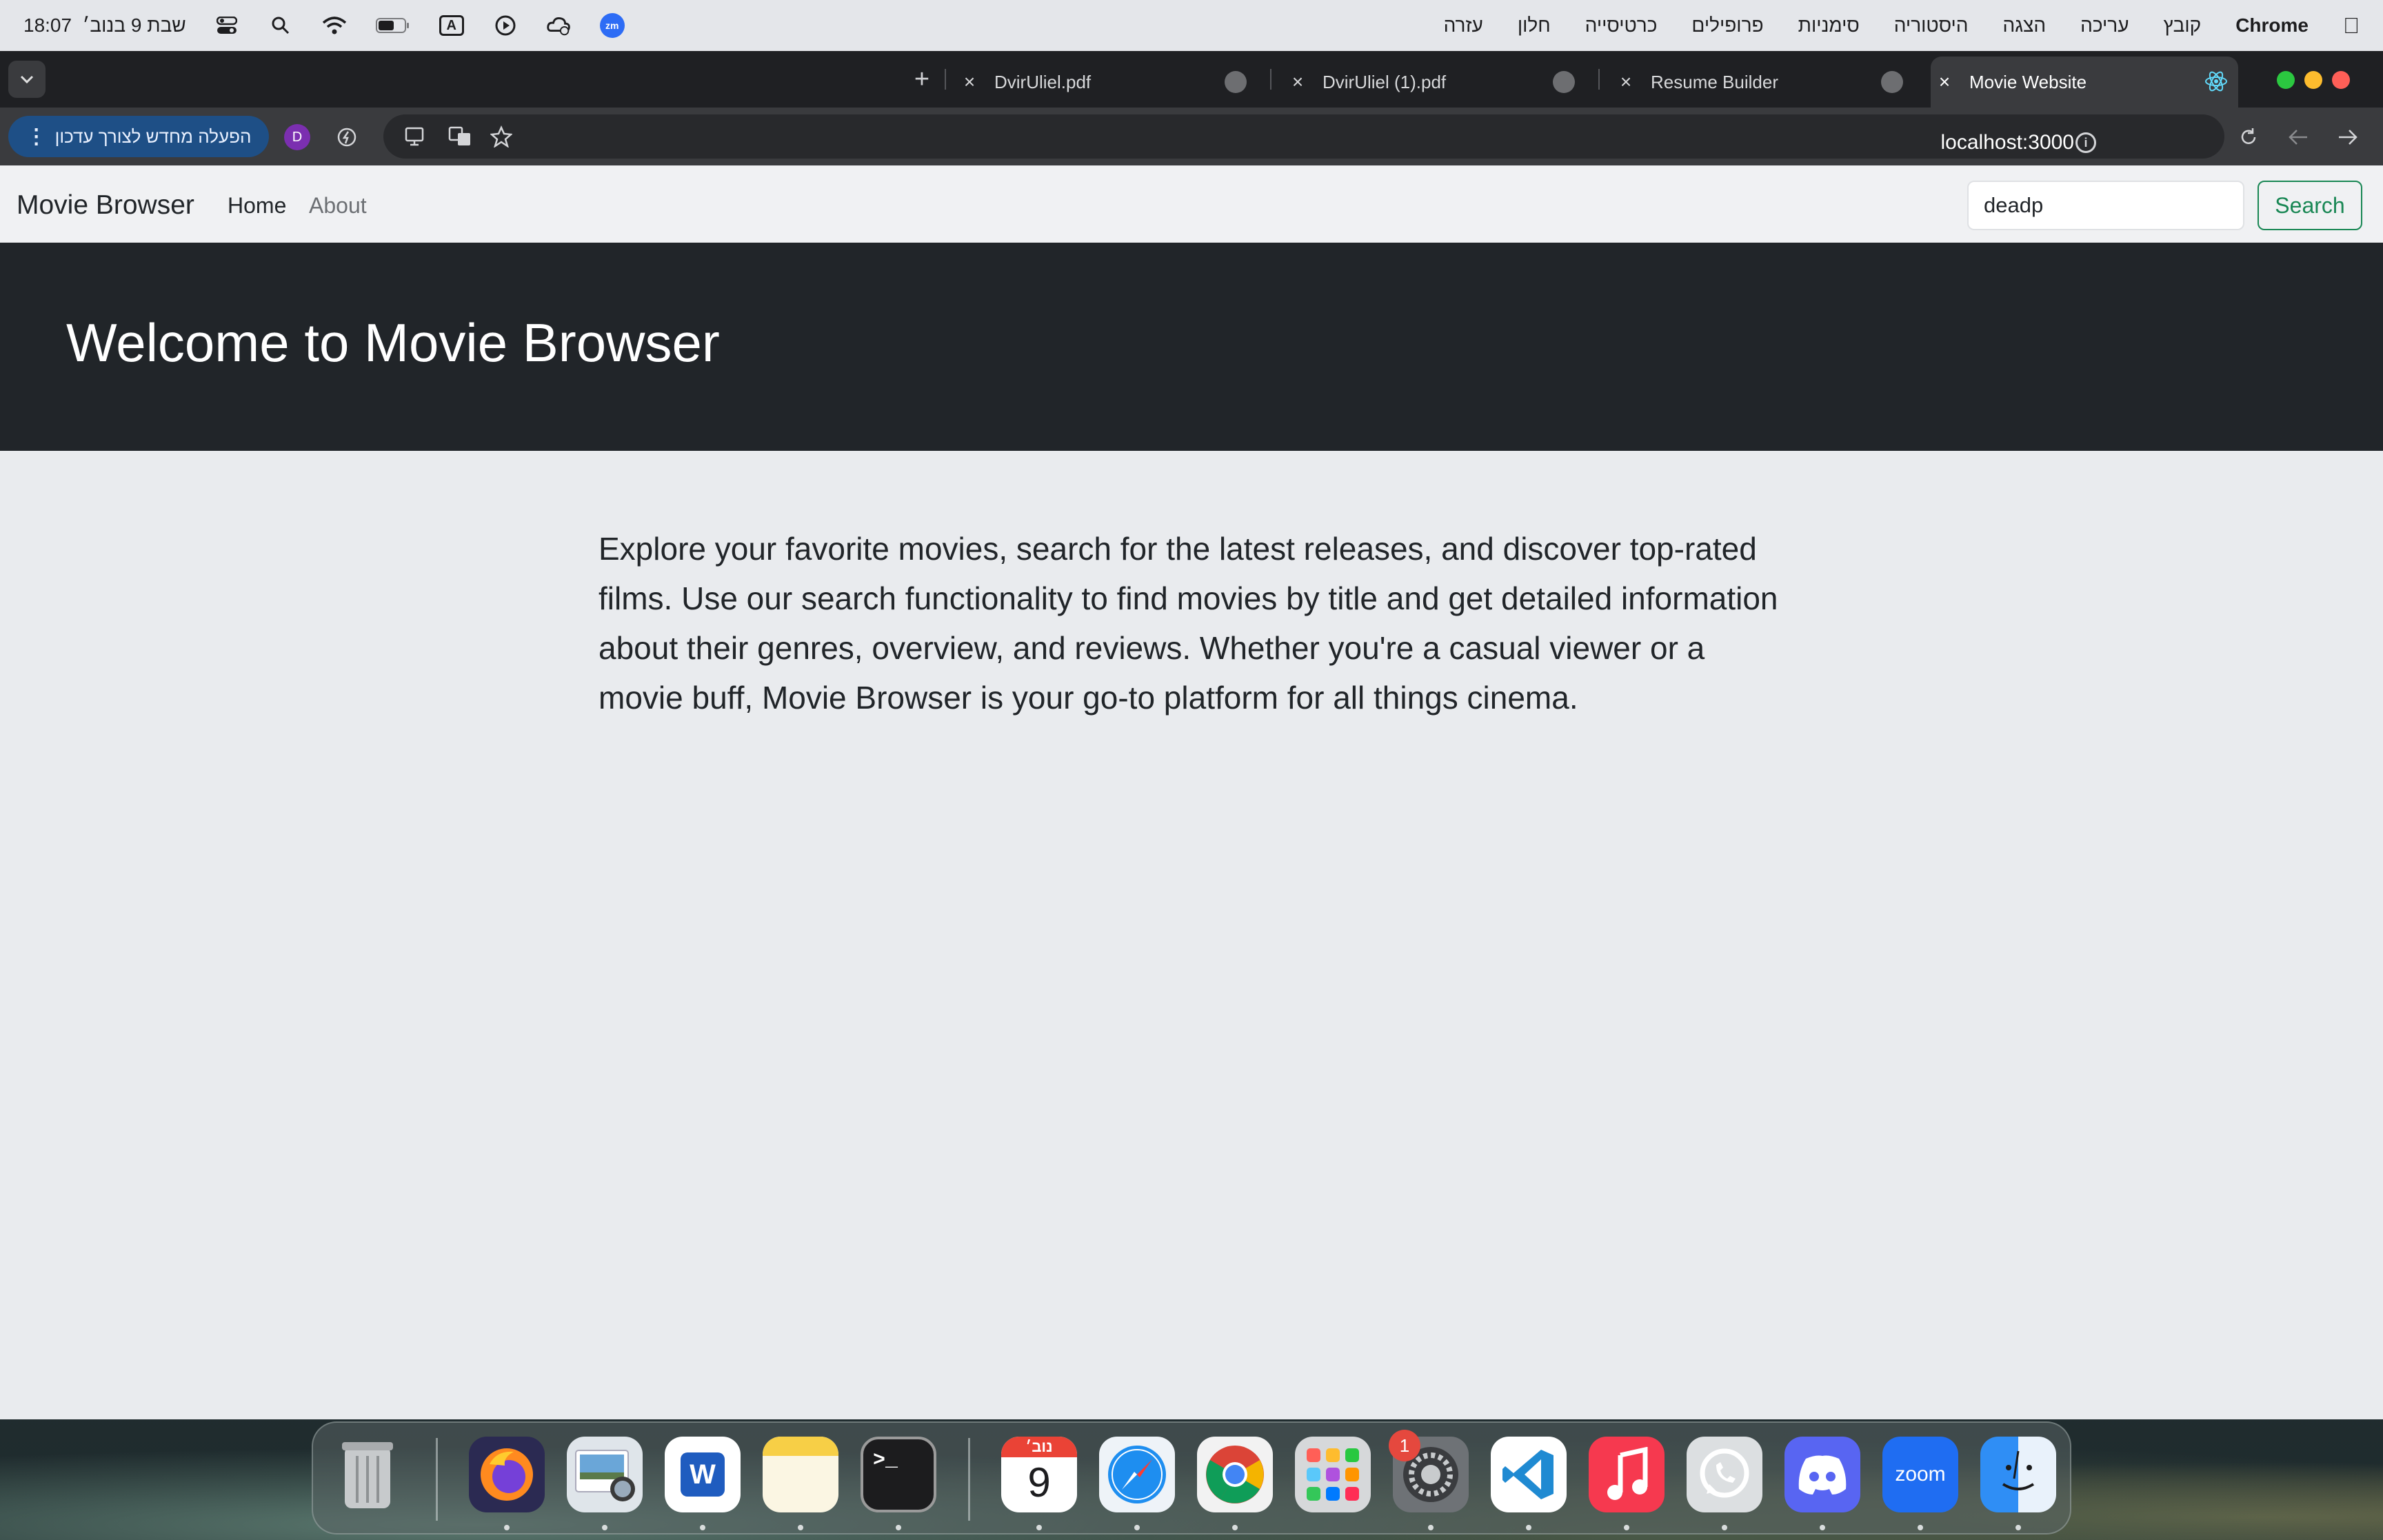 The image size is (2383, 1540). I want to click on dock-chrome-icon, so click(1235, 1475).